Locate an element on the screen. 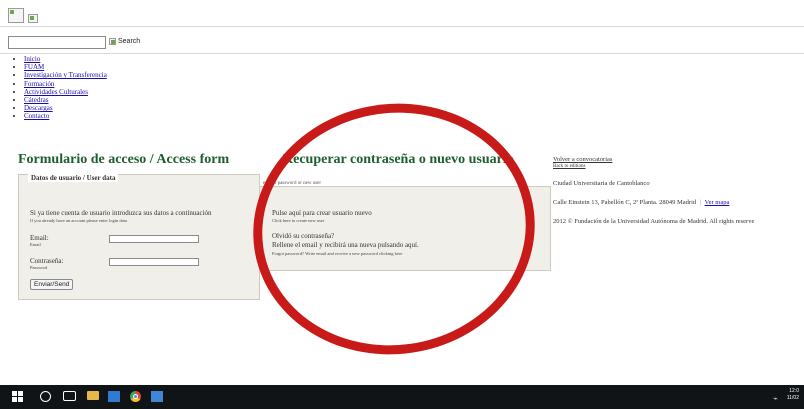  nav-link-contacto: Contacto is located at coordinates (36, 116).